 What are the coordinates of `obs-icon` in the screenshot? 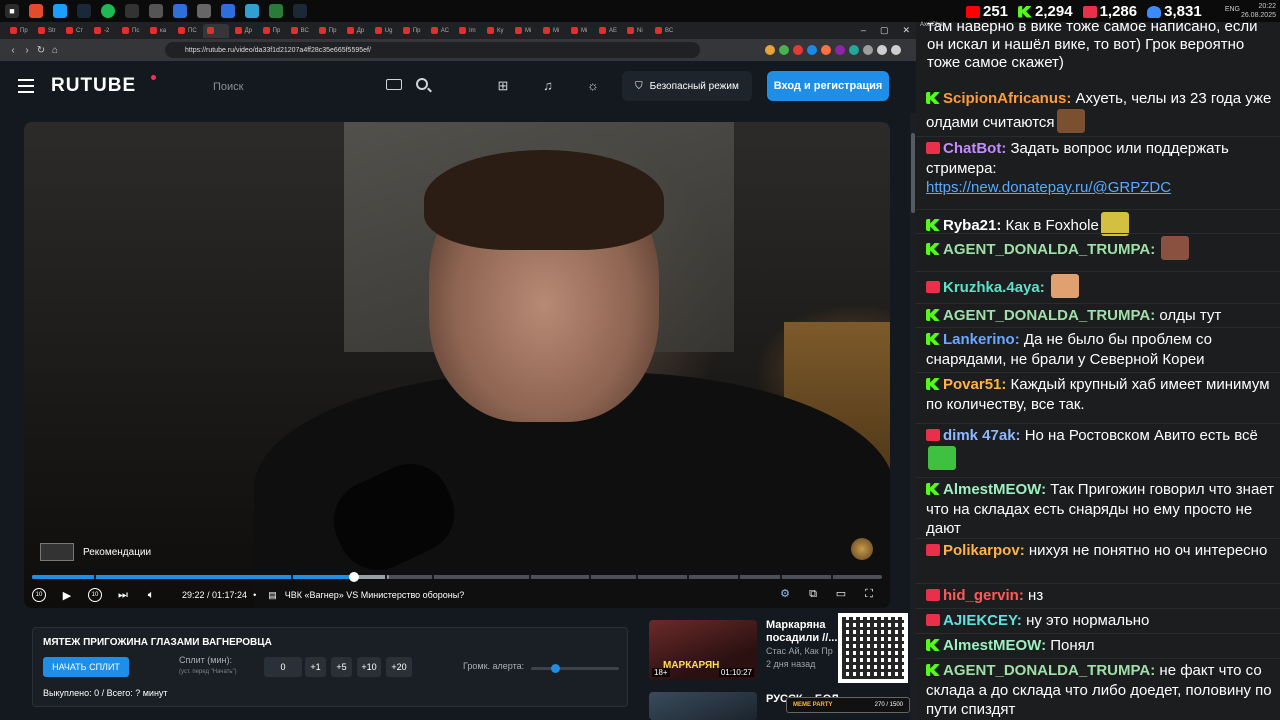 It's located at (132, 11).